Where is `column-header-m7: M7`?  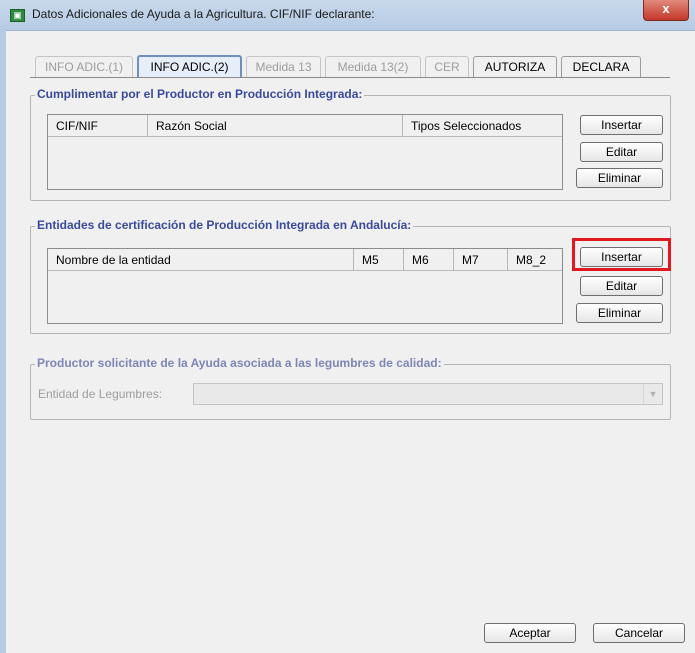
column-header-m7: M7 is located at coordinates (481, 260).